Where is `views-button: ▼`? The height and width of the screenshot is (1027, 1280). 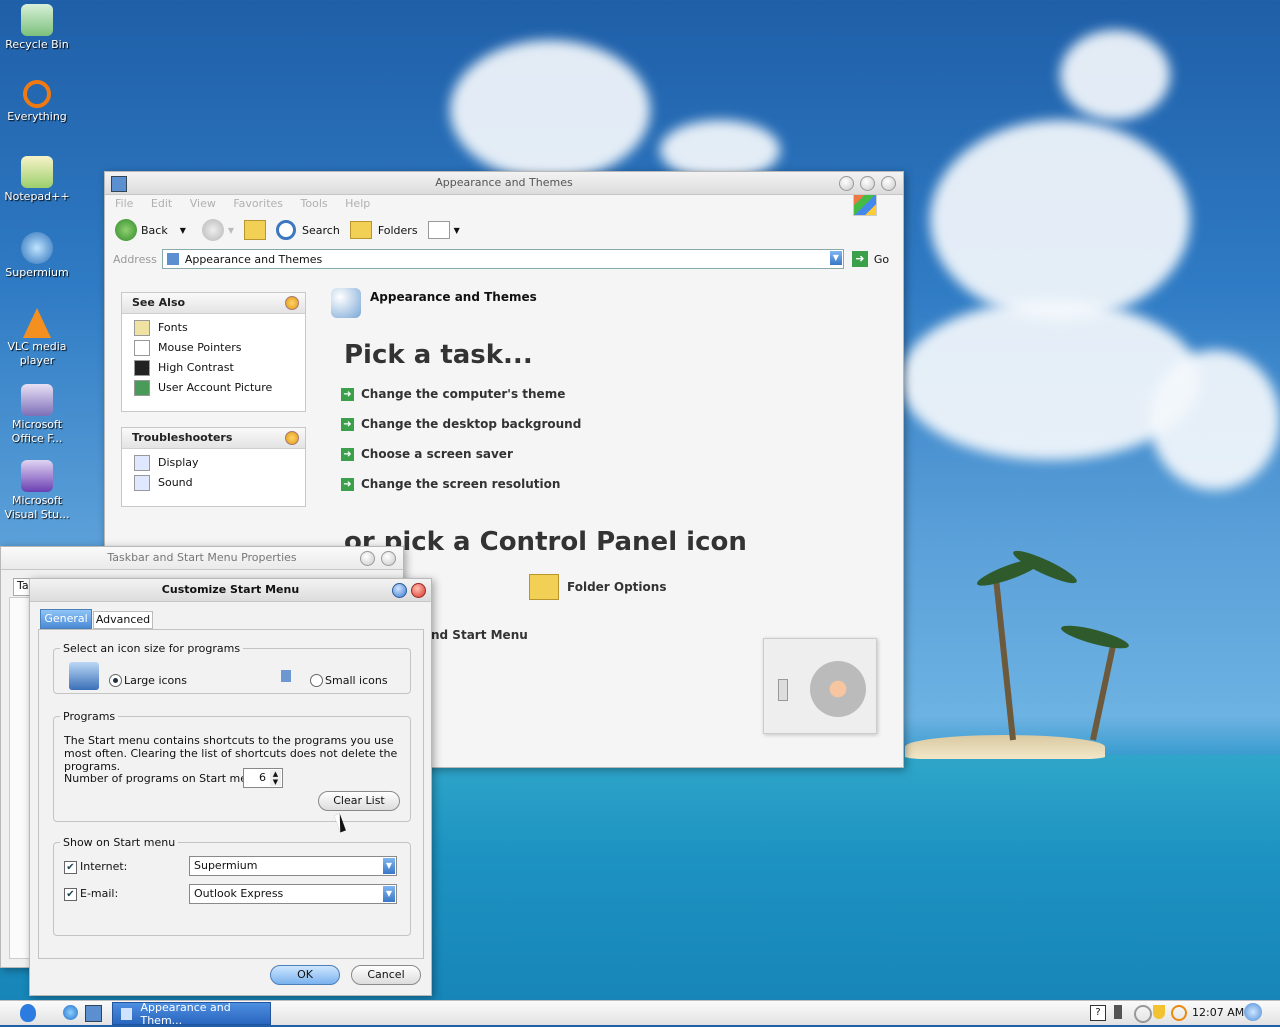 views-button: ▼ is located at coordinates (443, 230).